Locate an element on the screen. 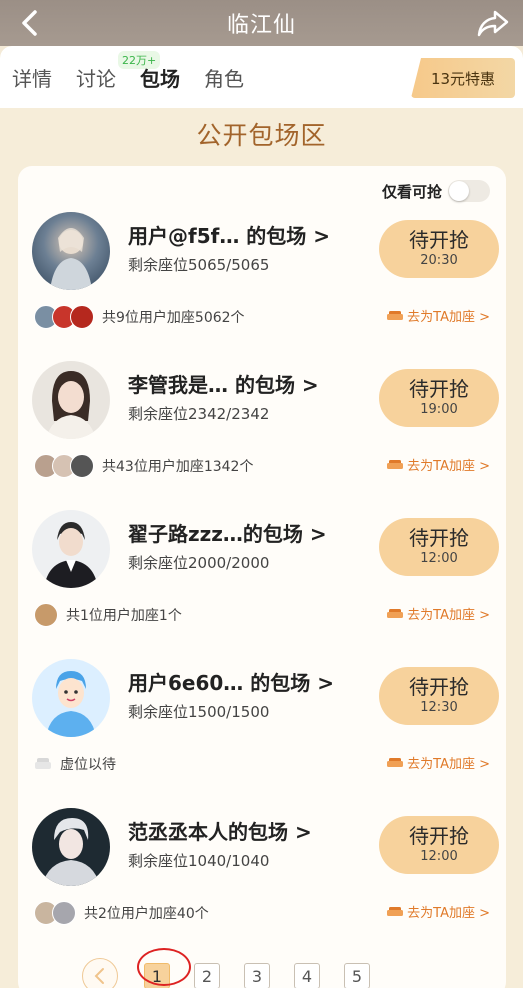 Image resolution: width=523 pixels, height=988 pixels. joined-users-row: 共43位用户加座1342个 is located at coordinates (143, 466).